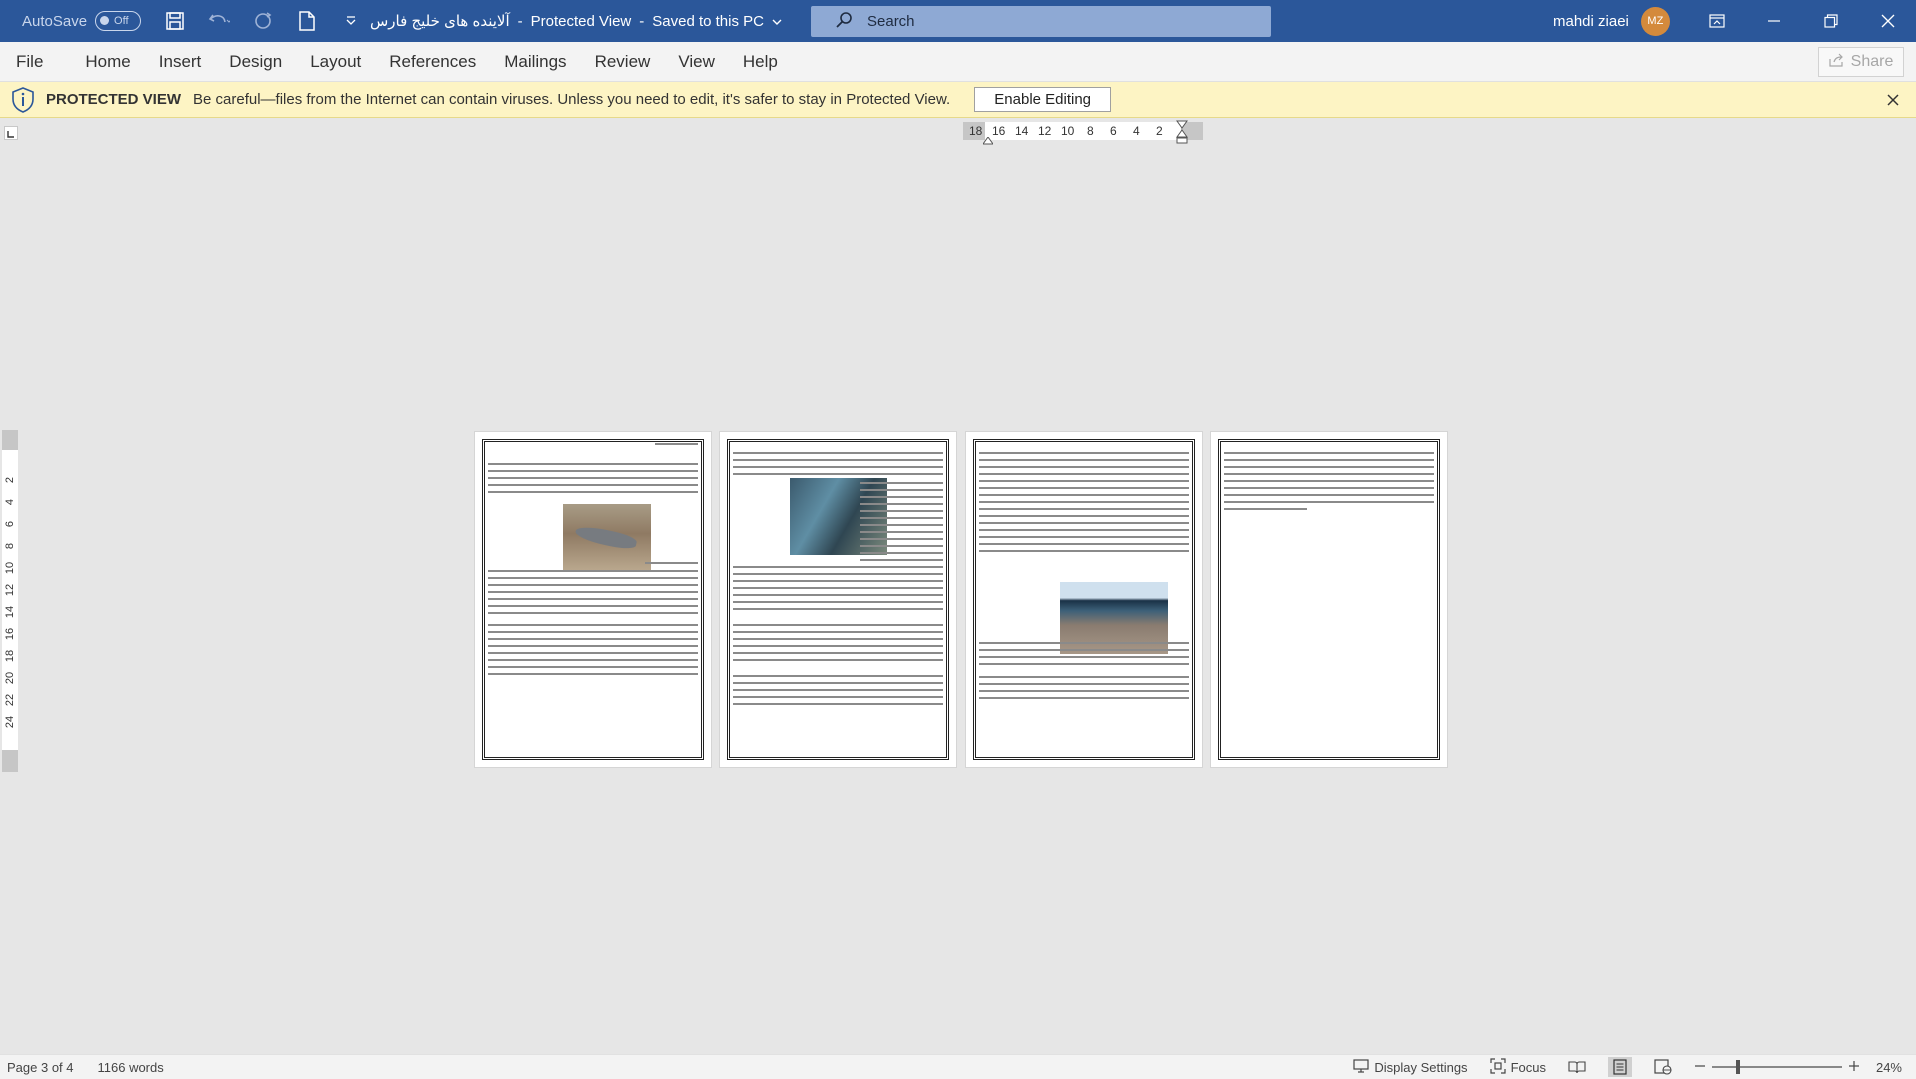  Describe the element at coordinates (351, 21) in the screenshot. I see `customize-toolbar-icon` at that location.